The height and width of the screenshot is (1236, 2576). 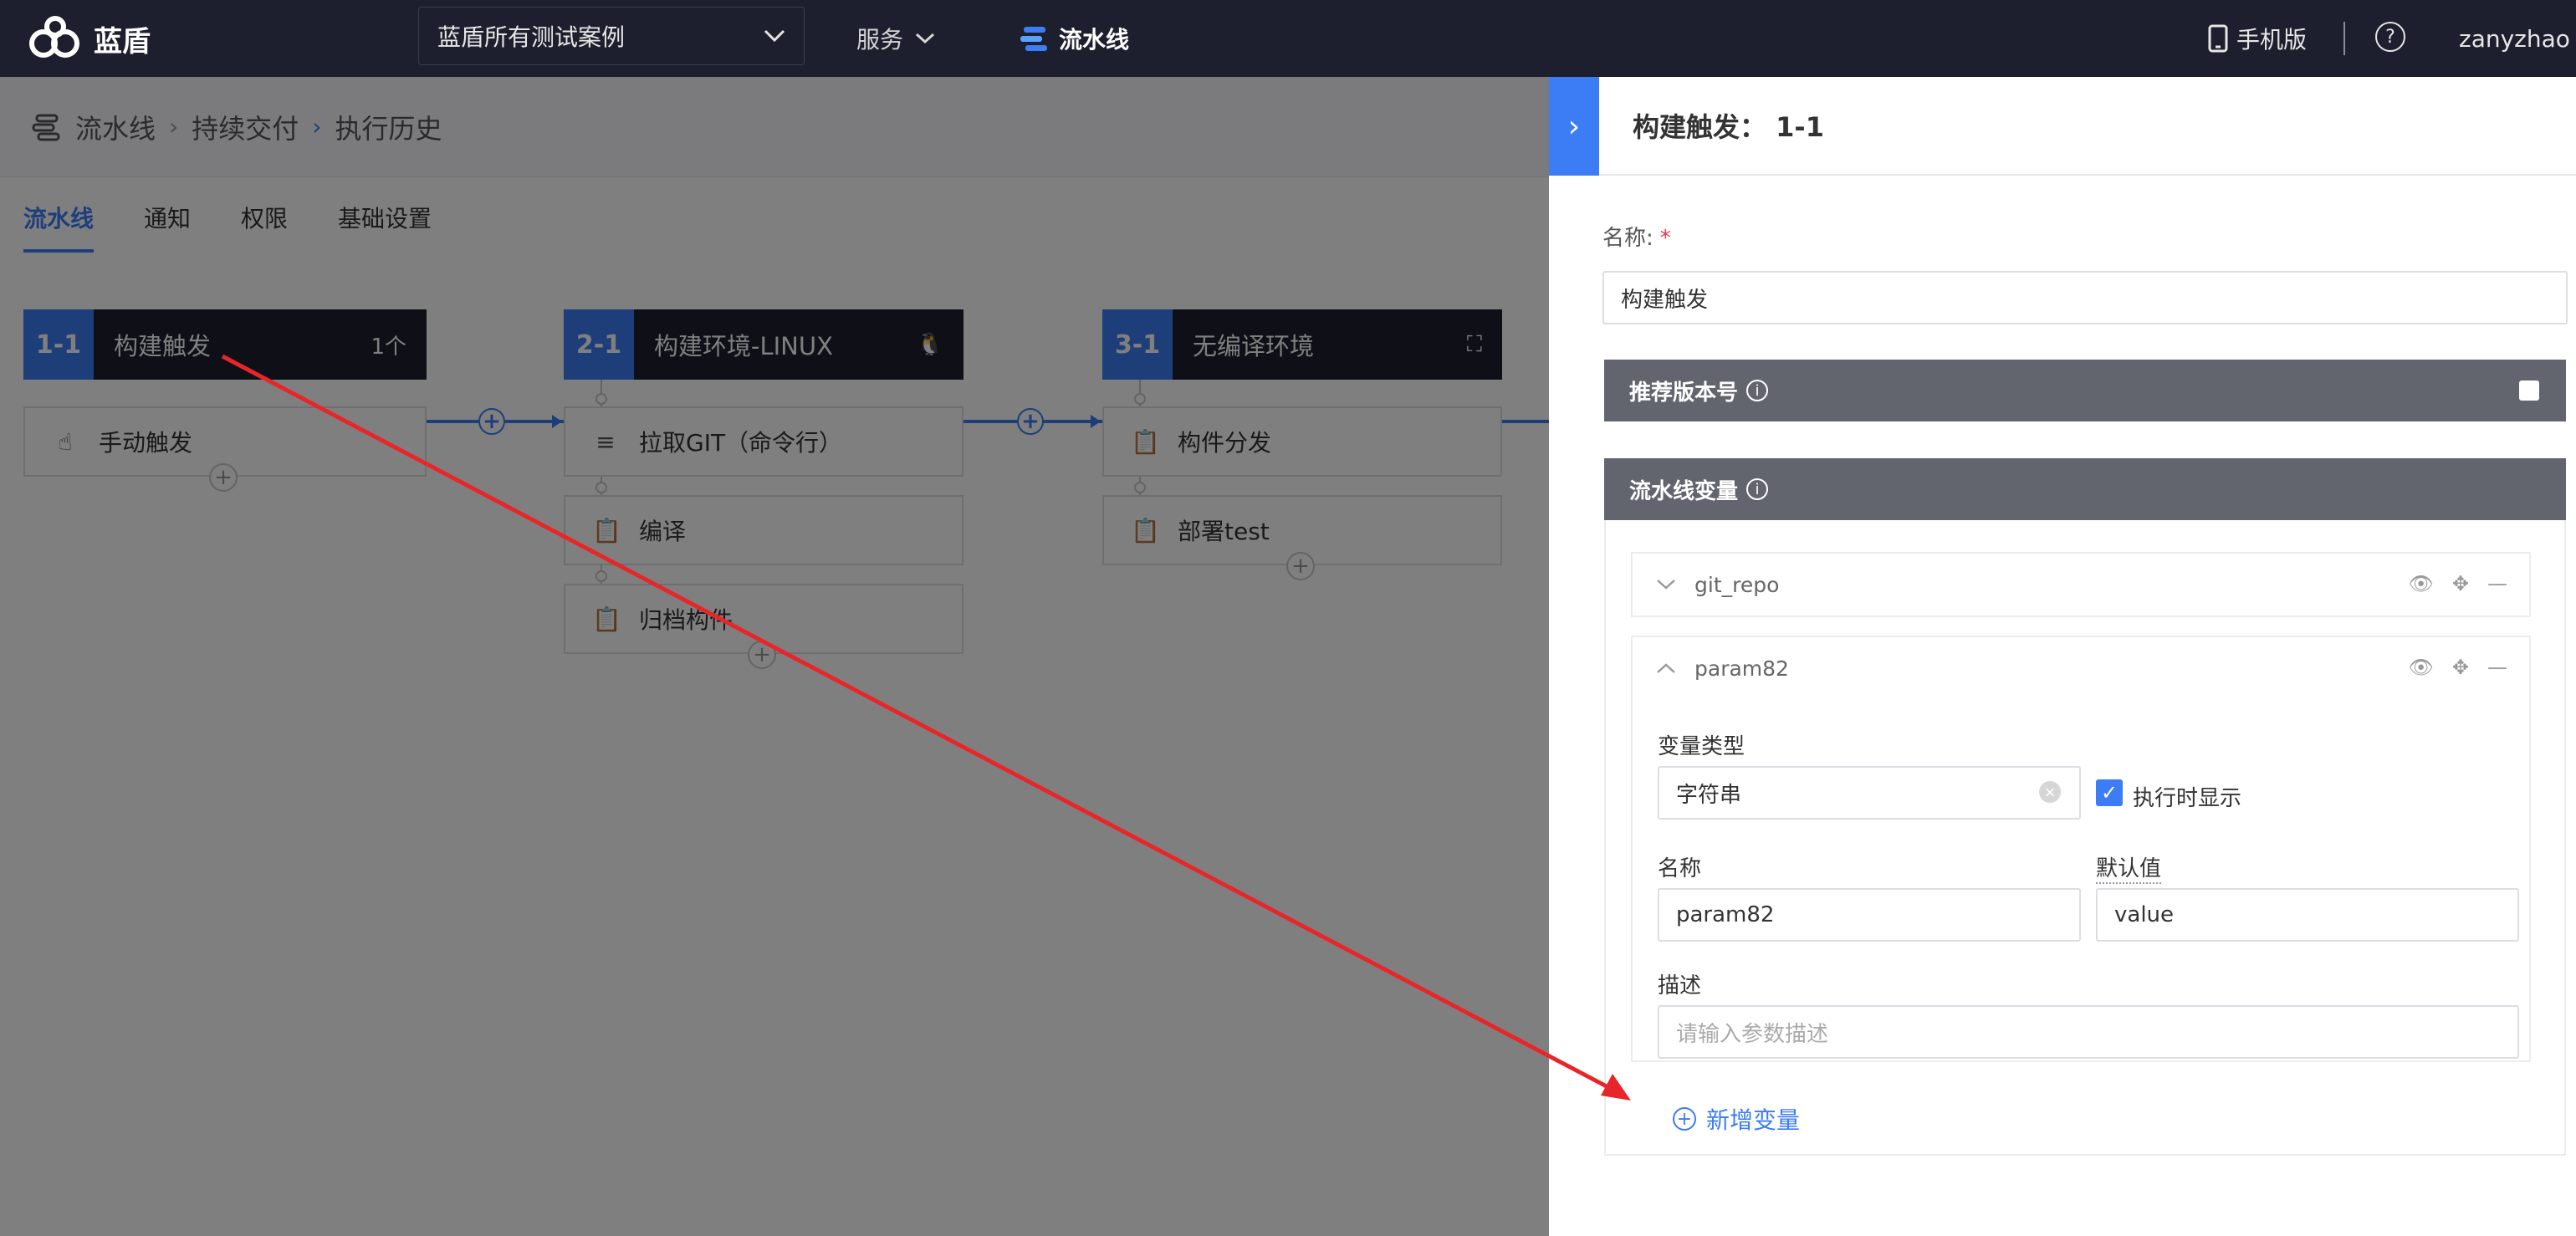 What do you see at coordinates (89, 39) in the screenshot?
I see `logo: 蓝盾` at bounding box center [89, 39].